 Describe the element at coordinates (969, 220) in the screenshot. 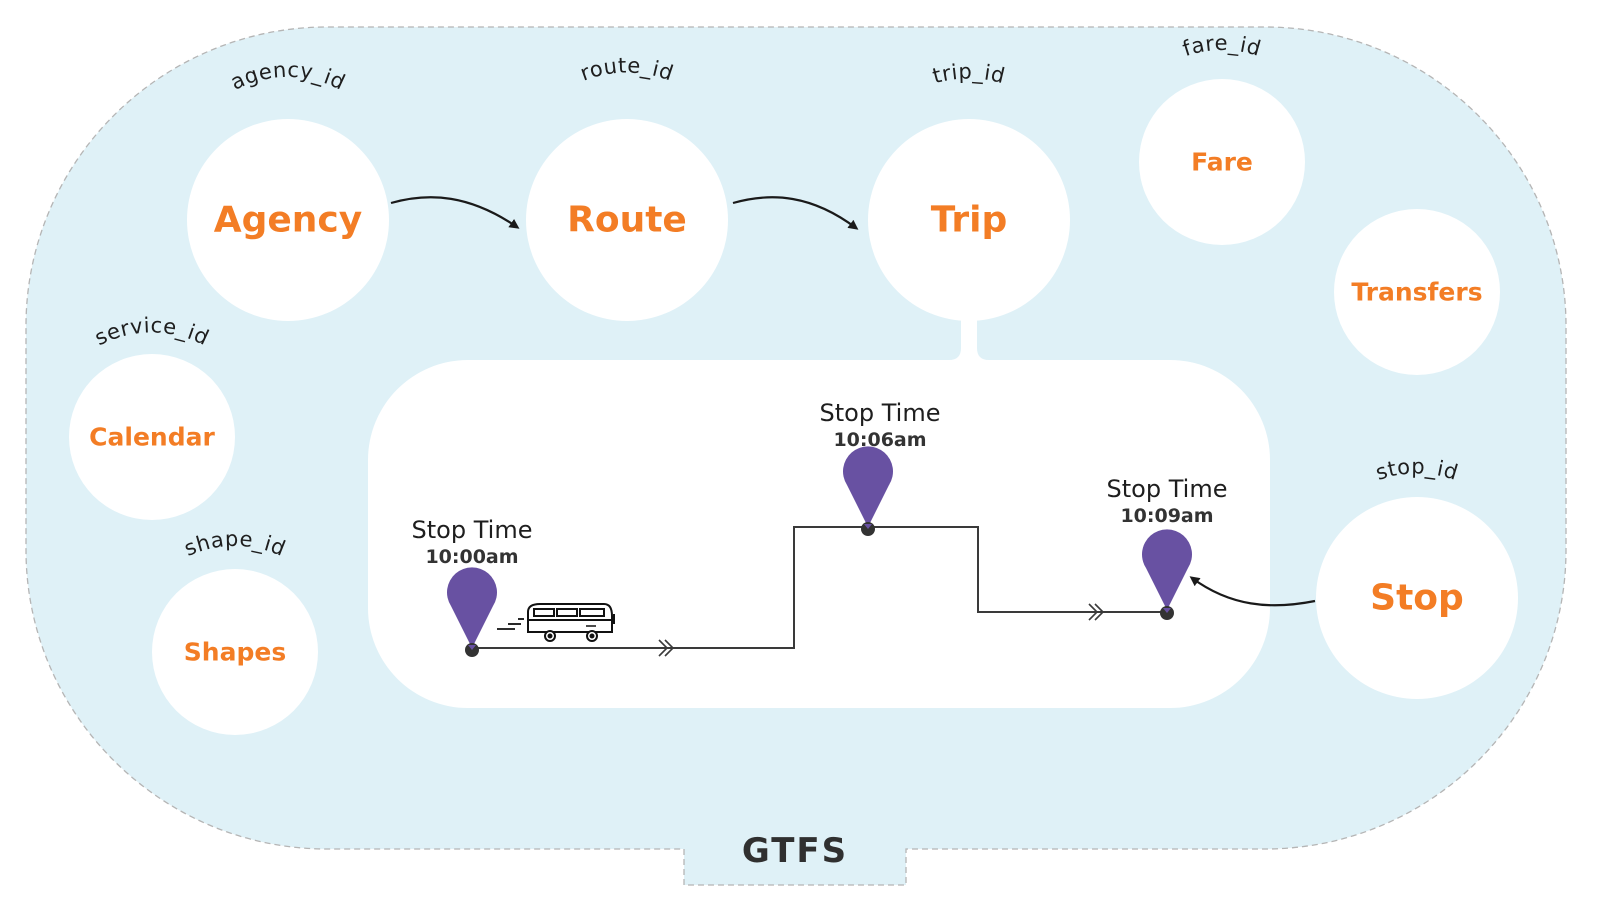

I see `entity-trip-label: Trip` at that location.